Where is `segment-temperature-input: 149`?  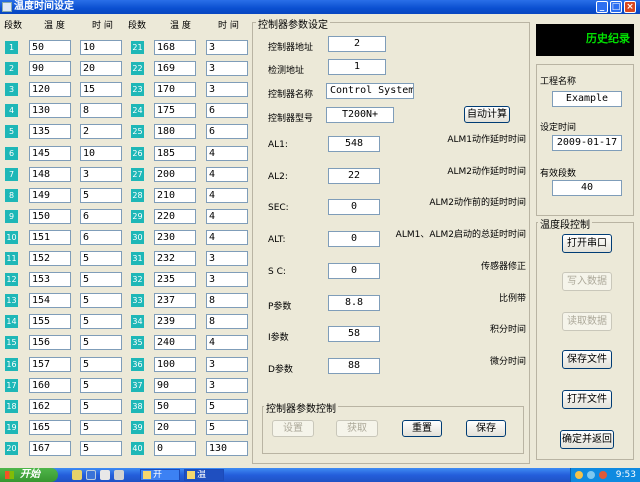
segment-temperature-input: 149 is located at coordinates (50, 195).